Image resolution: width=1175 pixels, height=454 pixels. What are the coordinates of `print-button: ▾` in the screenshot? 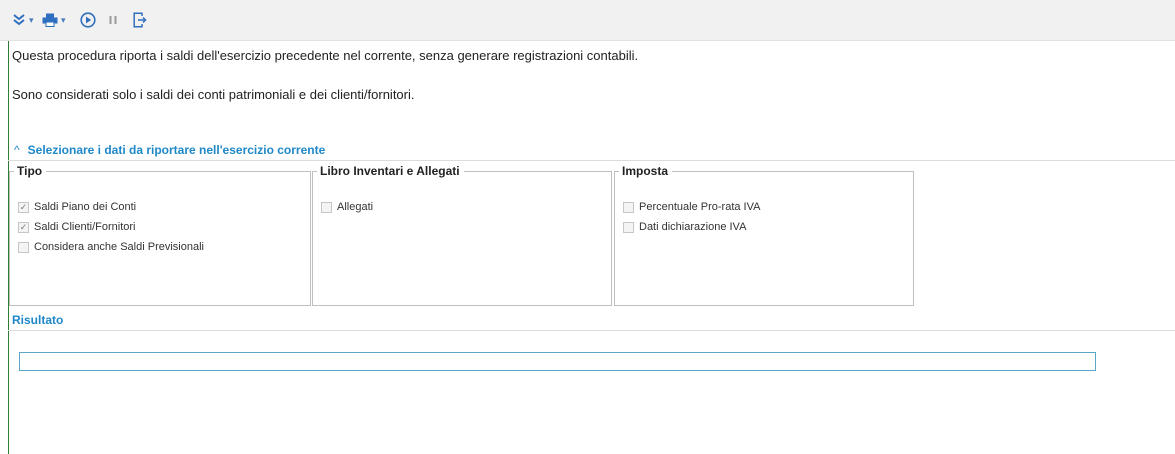 It's located at (54, 20).